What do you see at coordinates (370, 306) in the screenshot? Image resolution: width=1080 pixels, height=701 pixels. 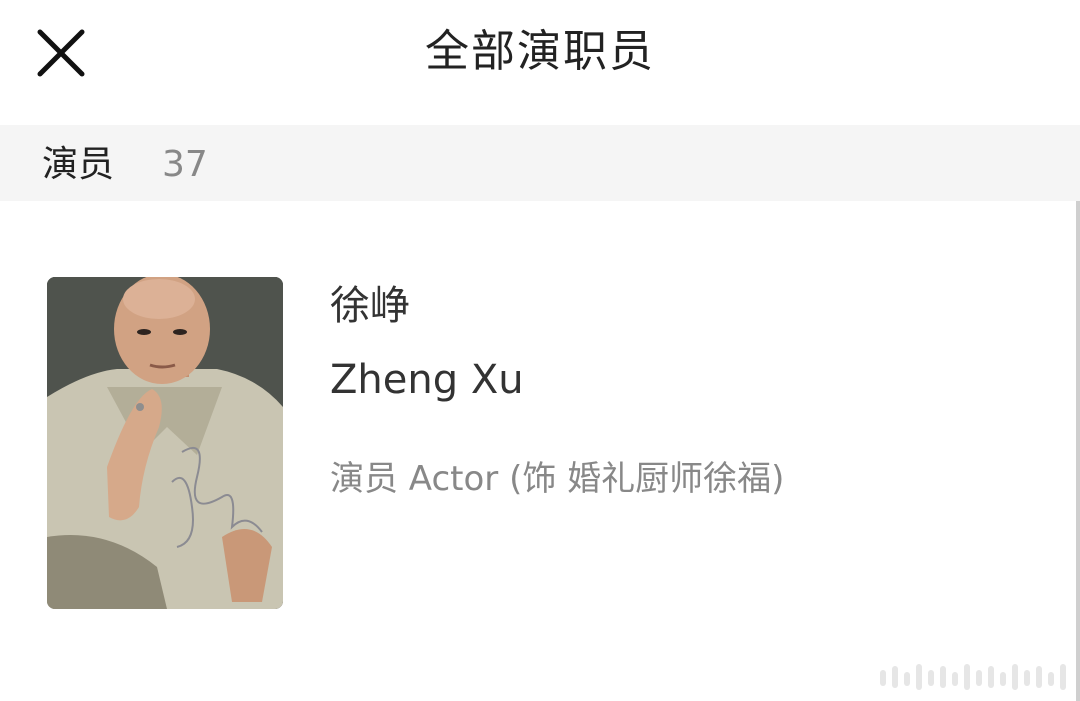 I see `actor-name-chinese: 徐峥` at bounding box center [370, 306].